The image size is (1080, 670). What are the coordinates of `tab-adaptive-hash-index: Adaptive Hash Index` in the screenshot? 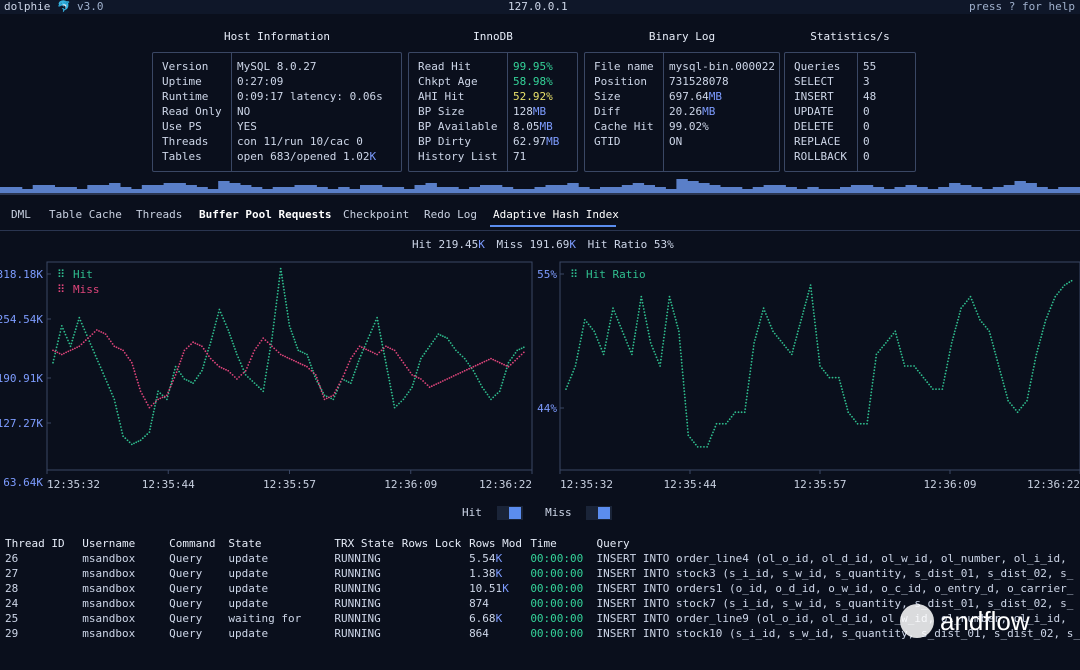 It's located at (556, 214).